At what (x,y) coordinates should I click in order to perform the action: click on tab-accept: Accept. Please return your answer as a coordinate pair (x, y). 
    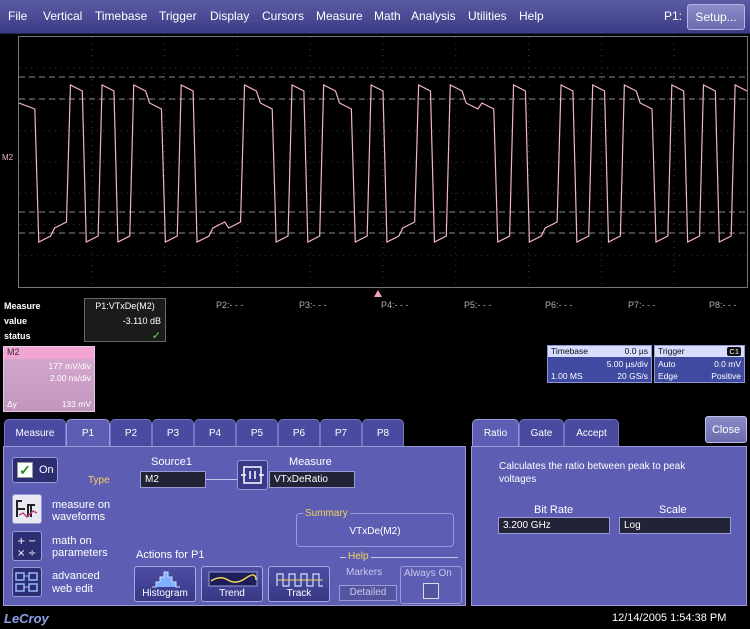
    Looking at the image, I should click on (591, 432).